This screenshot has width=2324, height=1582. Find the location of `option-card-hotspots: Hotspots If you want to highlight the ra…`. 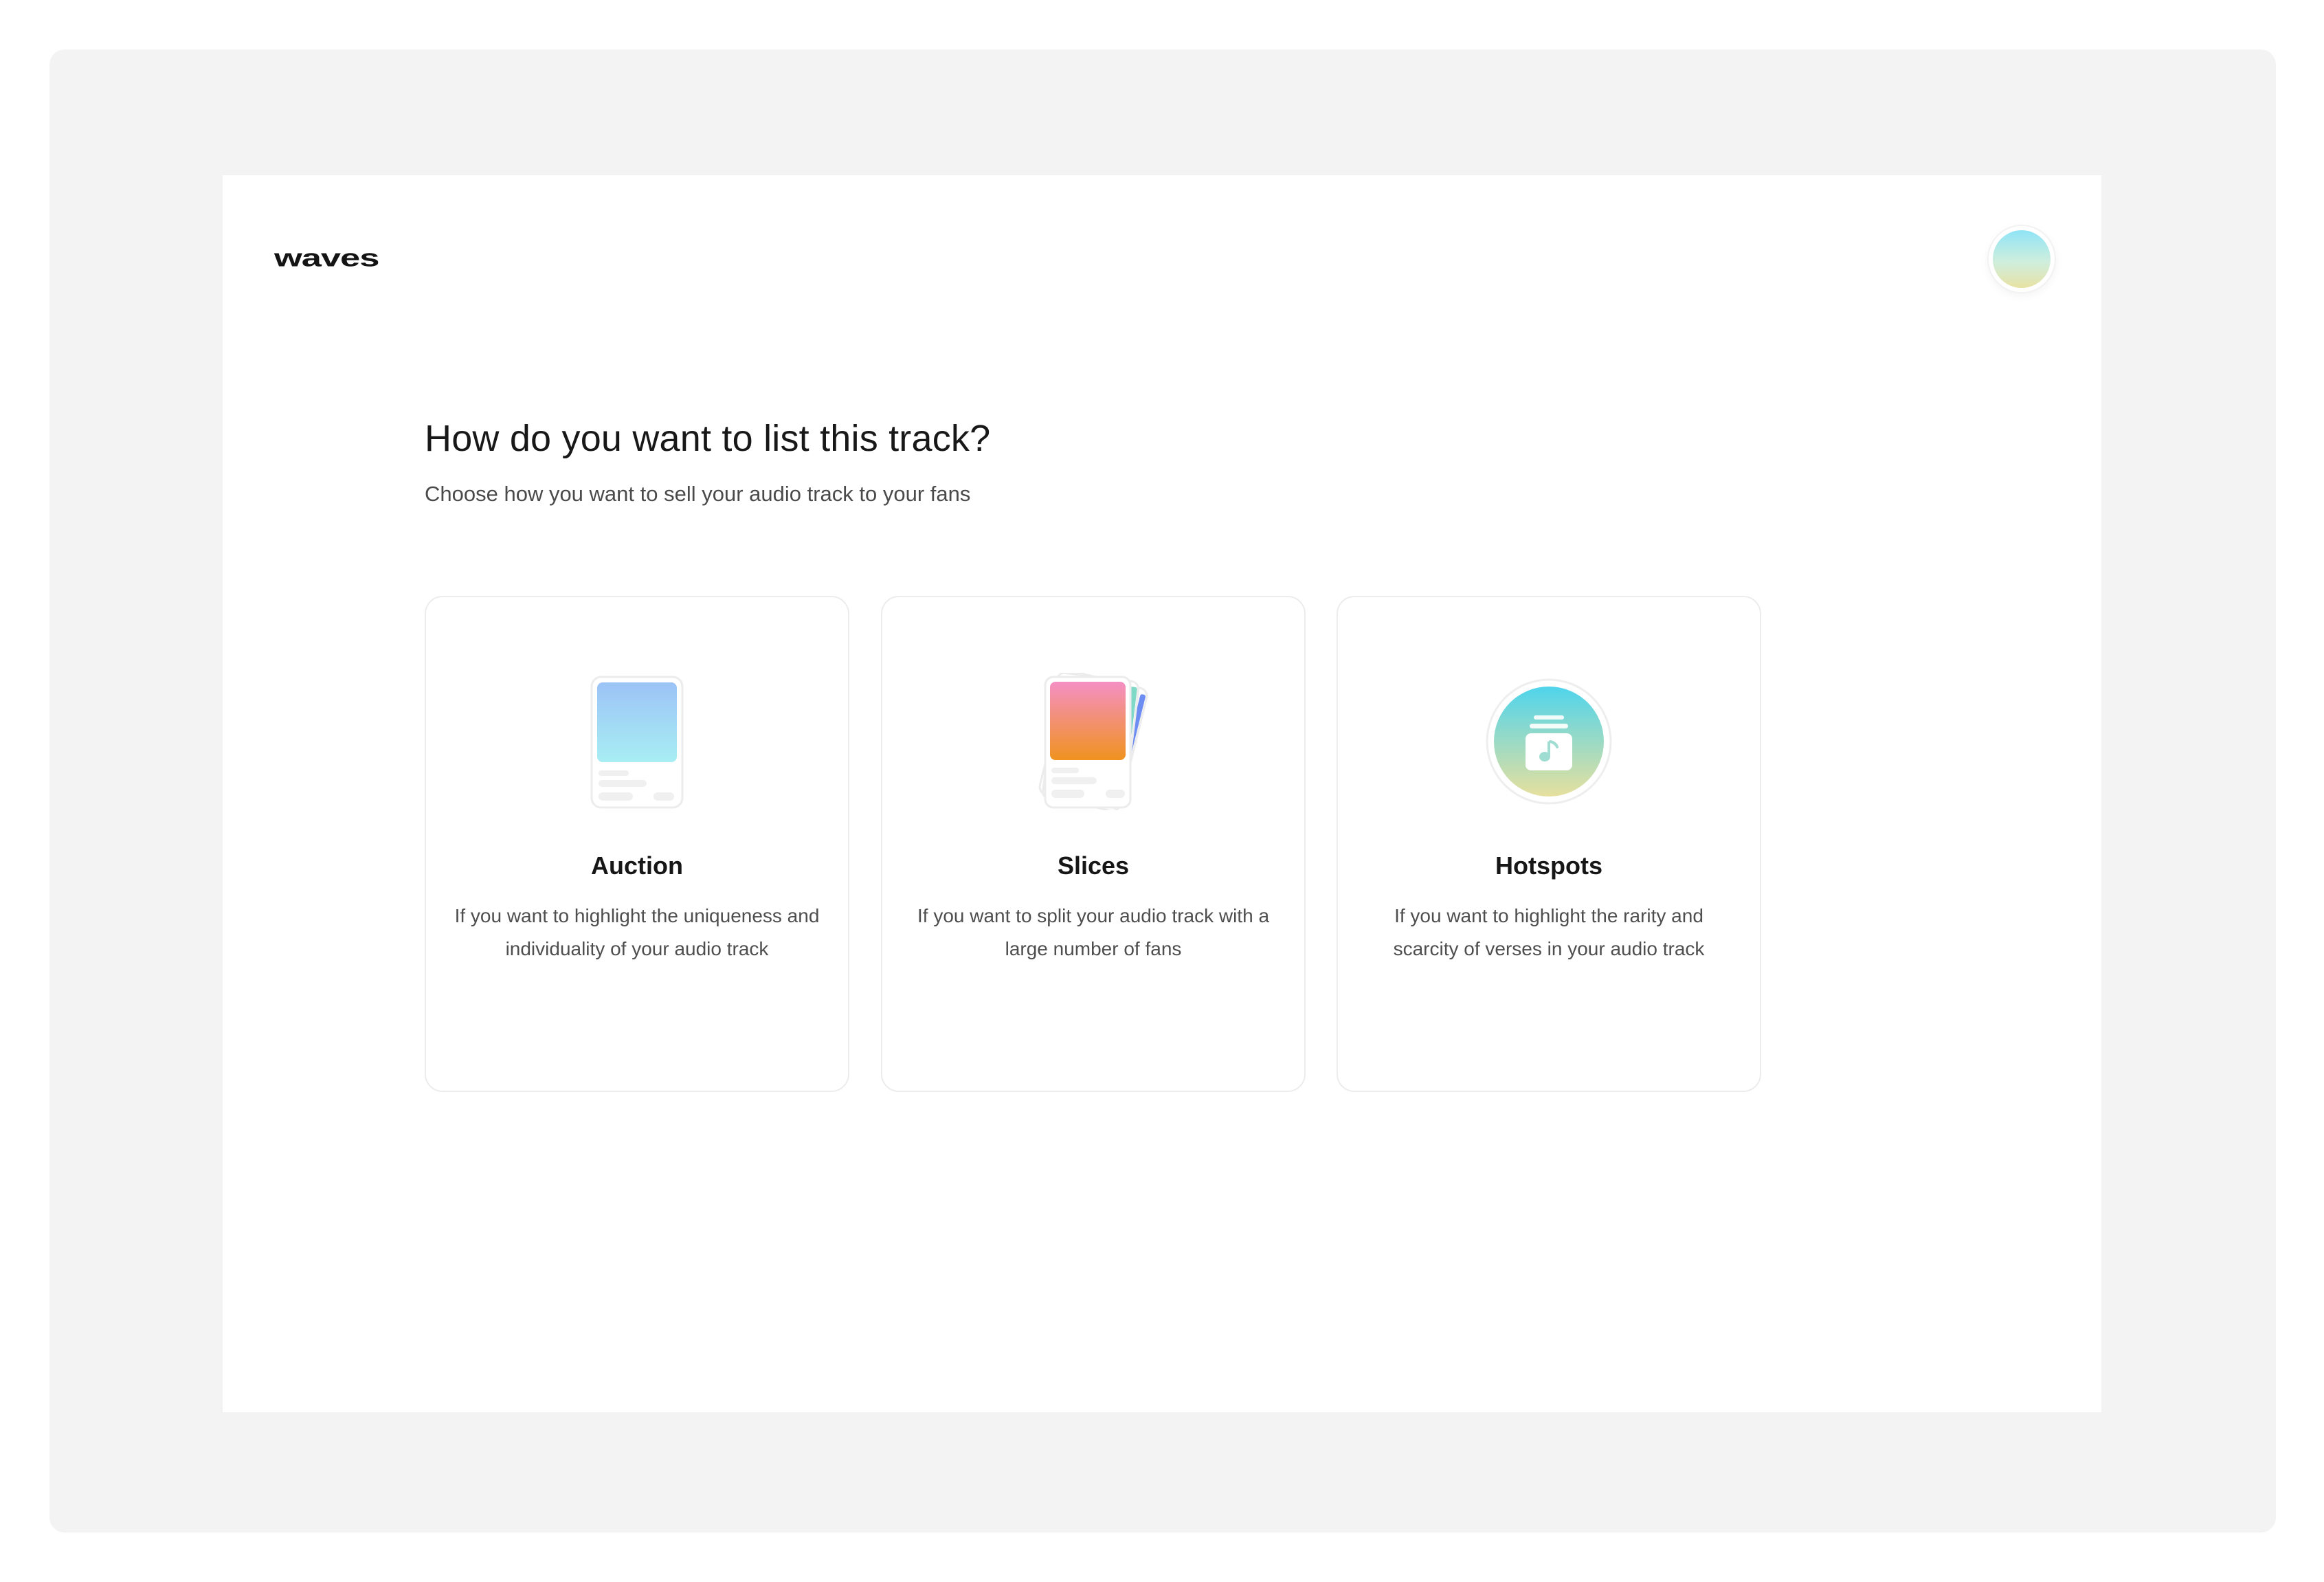

option-card-hotspots: Hotspots If you want to highlight the ra… is located at coordinates (1549, 844).